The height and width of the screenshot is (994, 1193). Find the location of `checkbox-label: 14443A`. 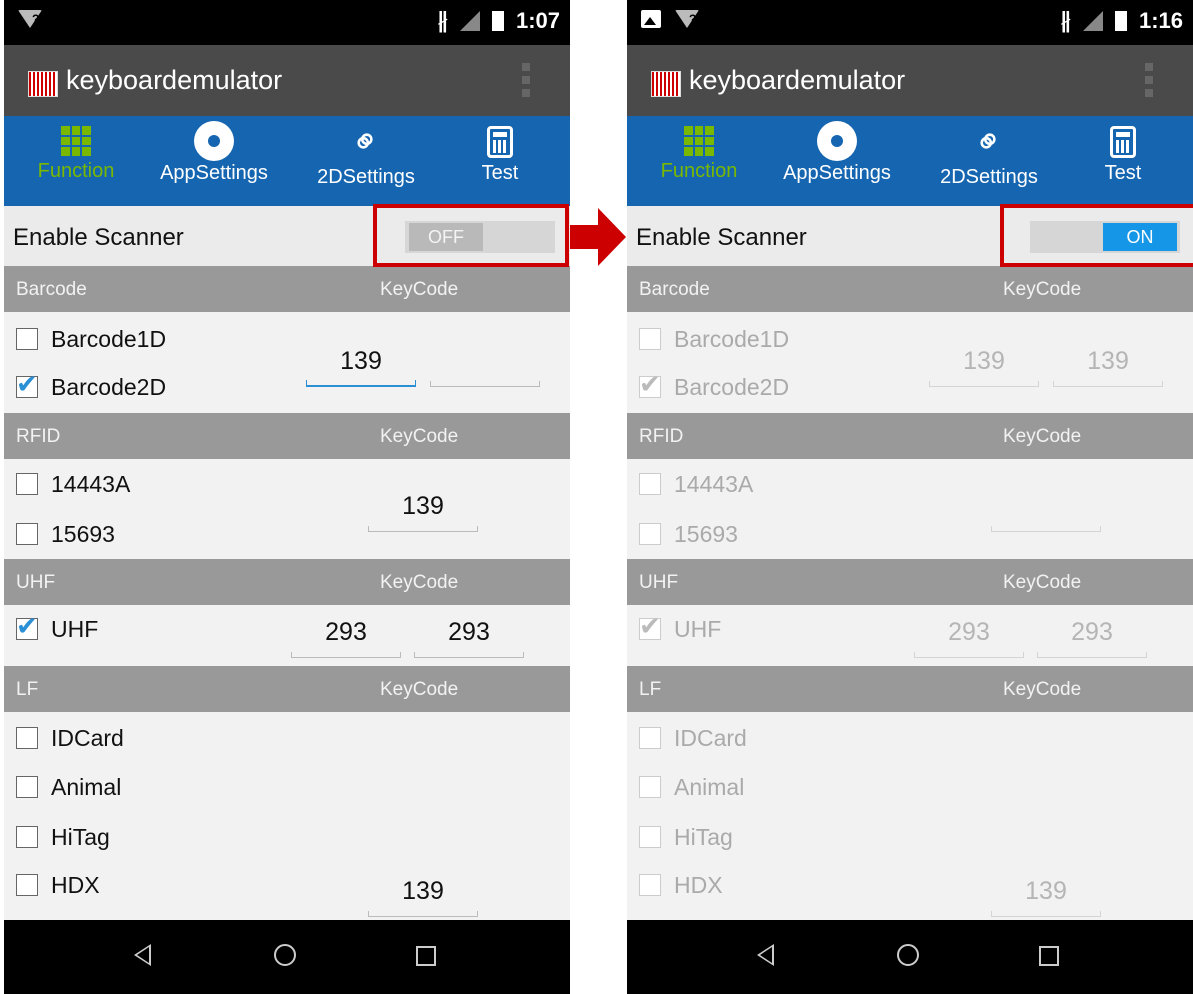

checkbox-label: 14443A is located at coordinates (91, 483).